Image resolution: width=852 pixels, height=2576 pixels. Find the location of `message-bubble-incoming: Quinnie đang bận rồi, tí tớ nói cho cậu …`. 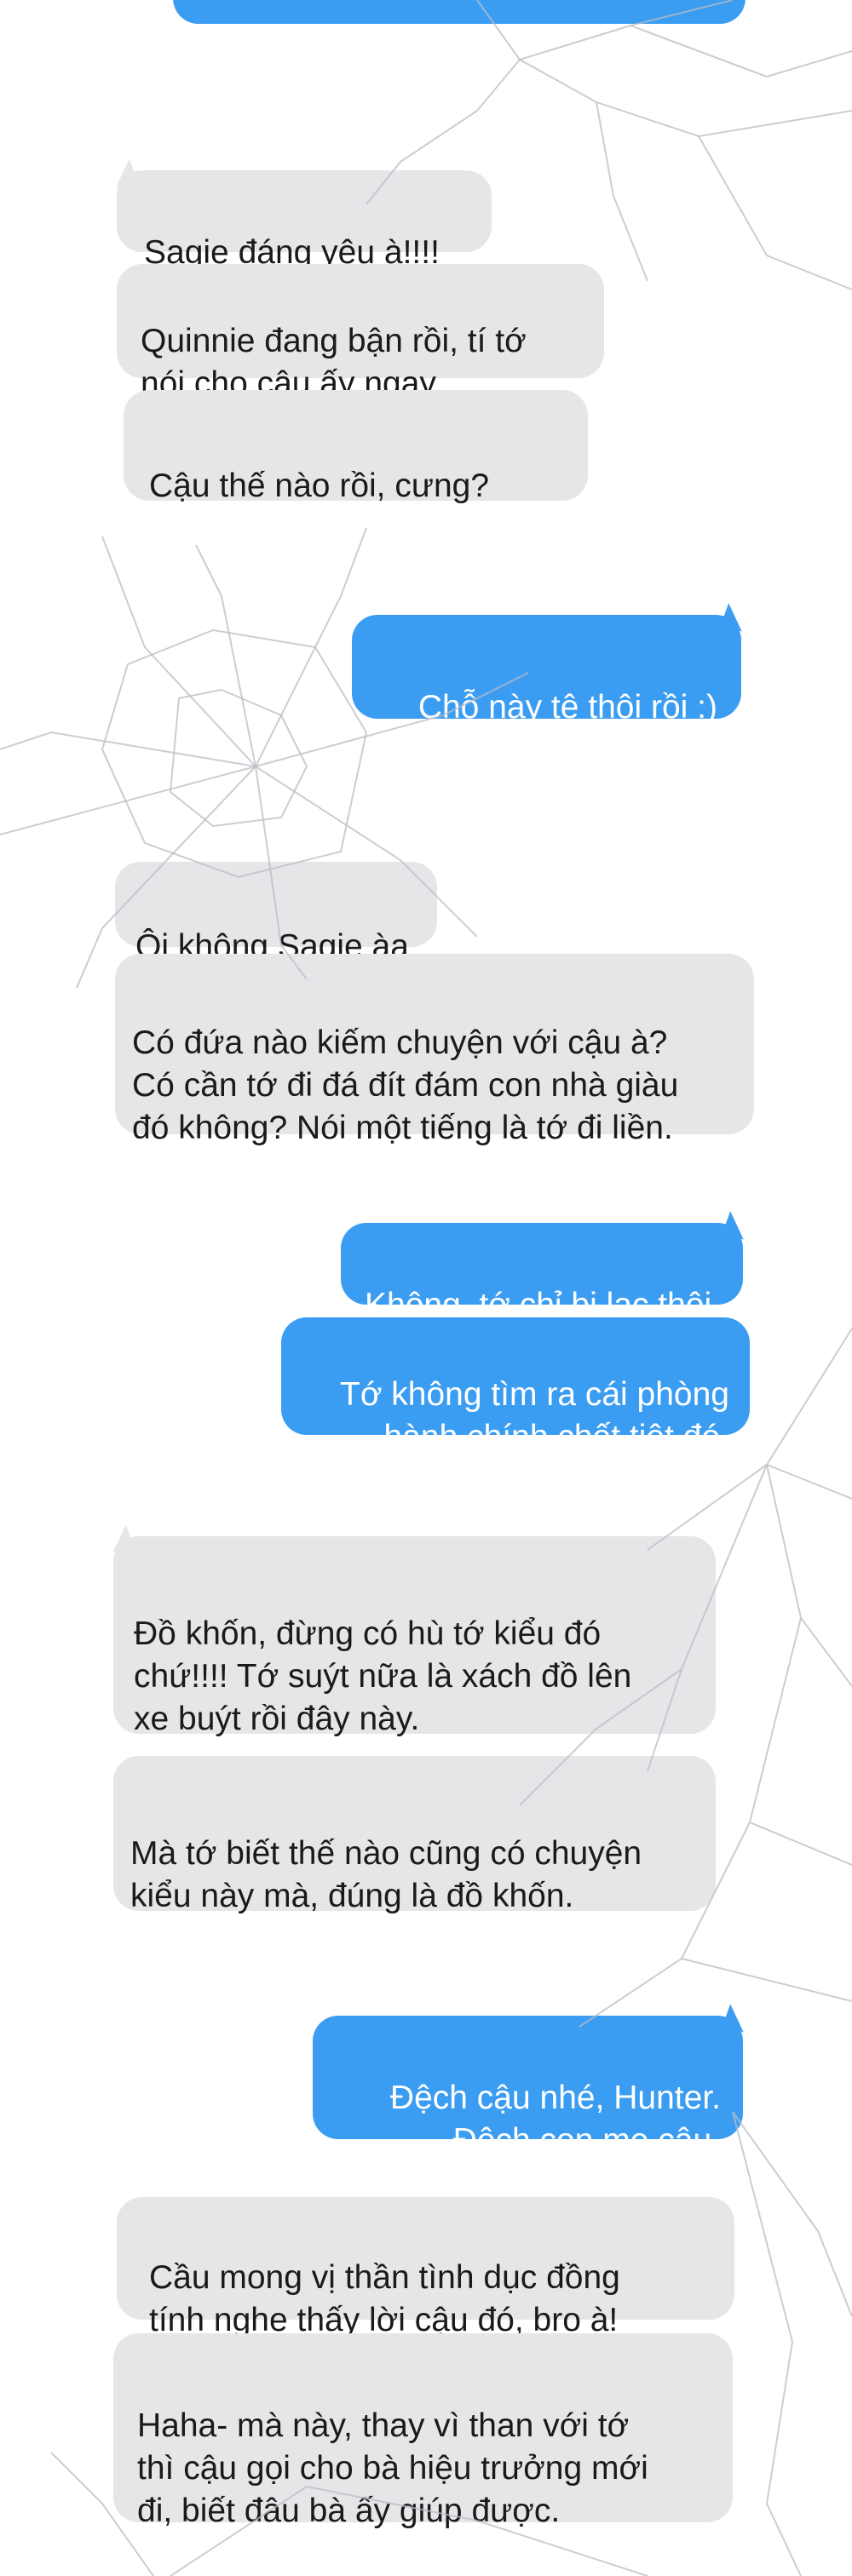

message-bubble-incoming: Quinnie đang bận rồi, tí tớ nói cho cậu … is located at coordinates (361, 333).